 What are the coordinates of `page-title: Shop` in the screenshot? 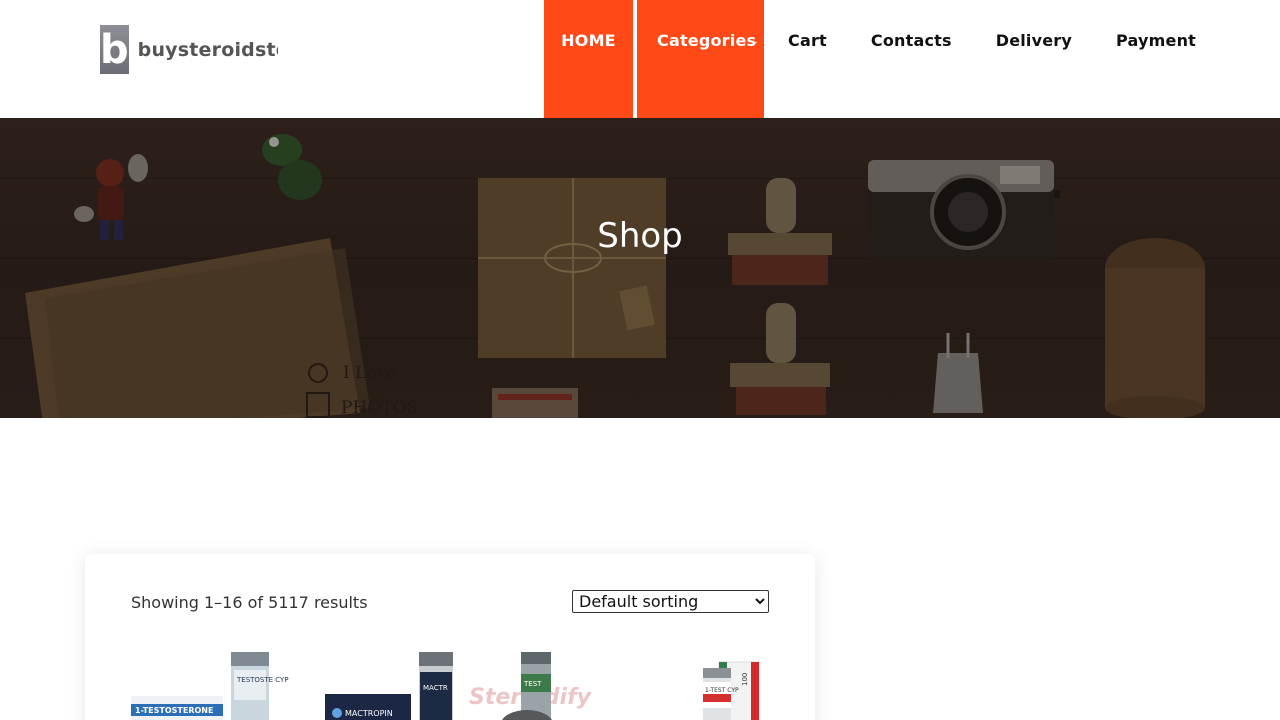 It's located at (640, 236).